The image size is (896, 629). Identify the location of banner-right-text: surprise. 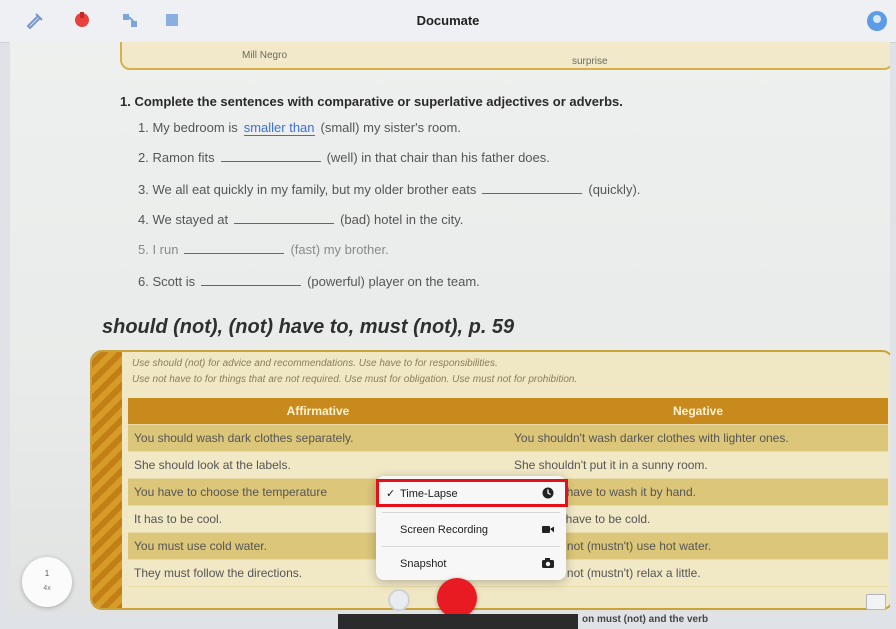
(590, 61).